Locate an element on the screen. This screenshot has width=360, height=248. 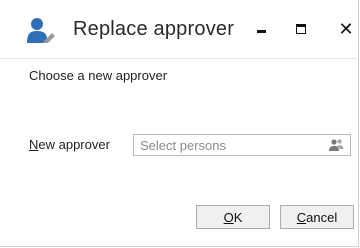
user-edit-icon is located at coordinates (41, 30).